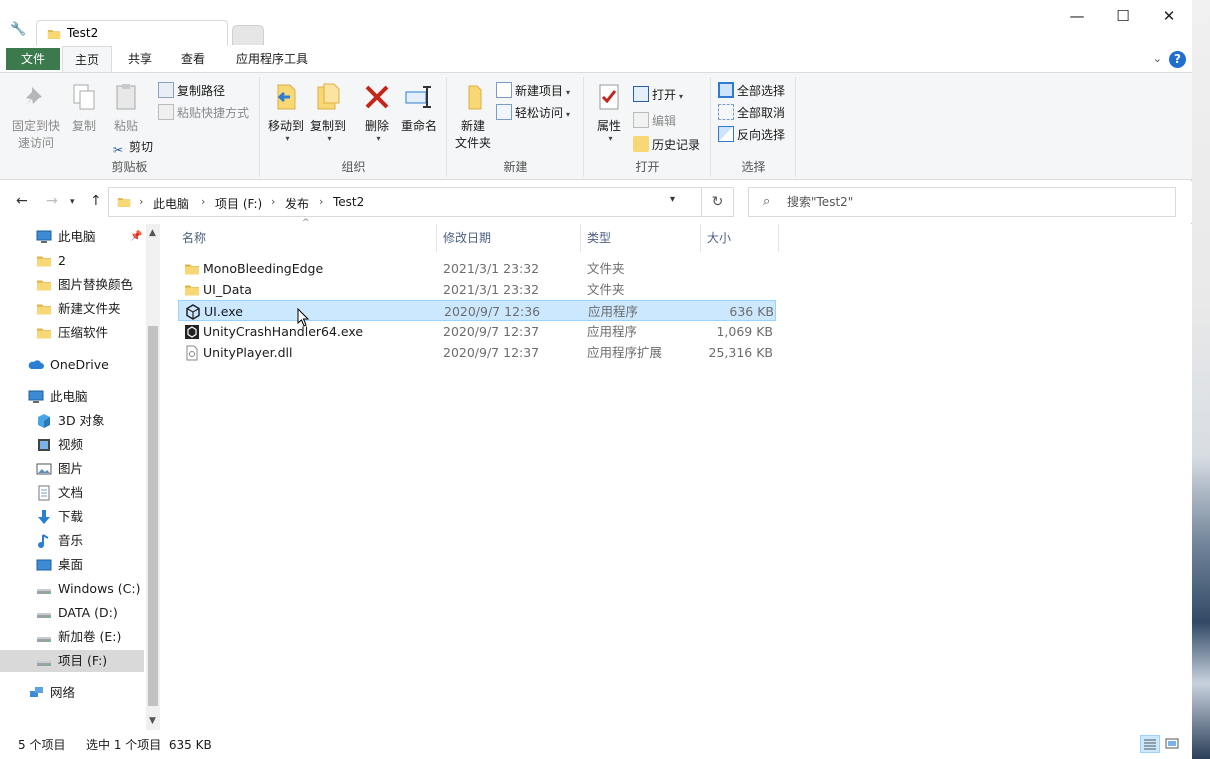  Describe the element at coordinates (672, 199) in the screenshot. I see `address-history-chevron-icon: ▾` at that location.